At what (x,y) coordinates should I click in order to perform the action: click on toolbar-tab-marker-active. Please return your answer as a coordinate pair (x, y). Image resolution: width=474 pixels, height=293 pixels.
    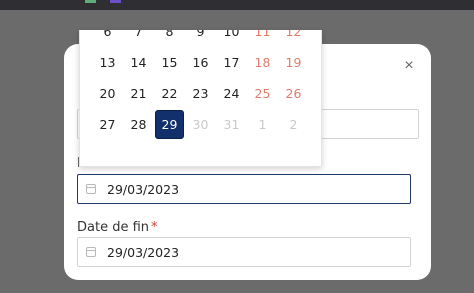
    Looking at the image, I should click on (115, 1).